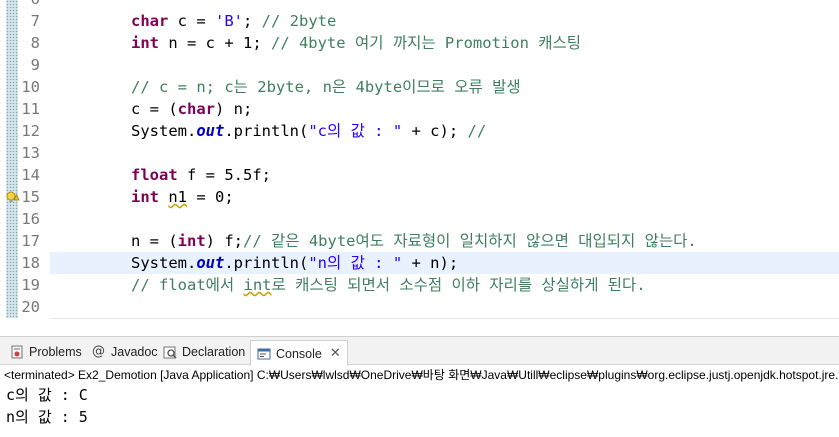 The image size is (839, 437). I want to click on line-number: 18, so click(30, 263).